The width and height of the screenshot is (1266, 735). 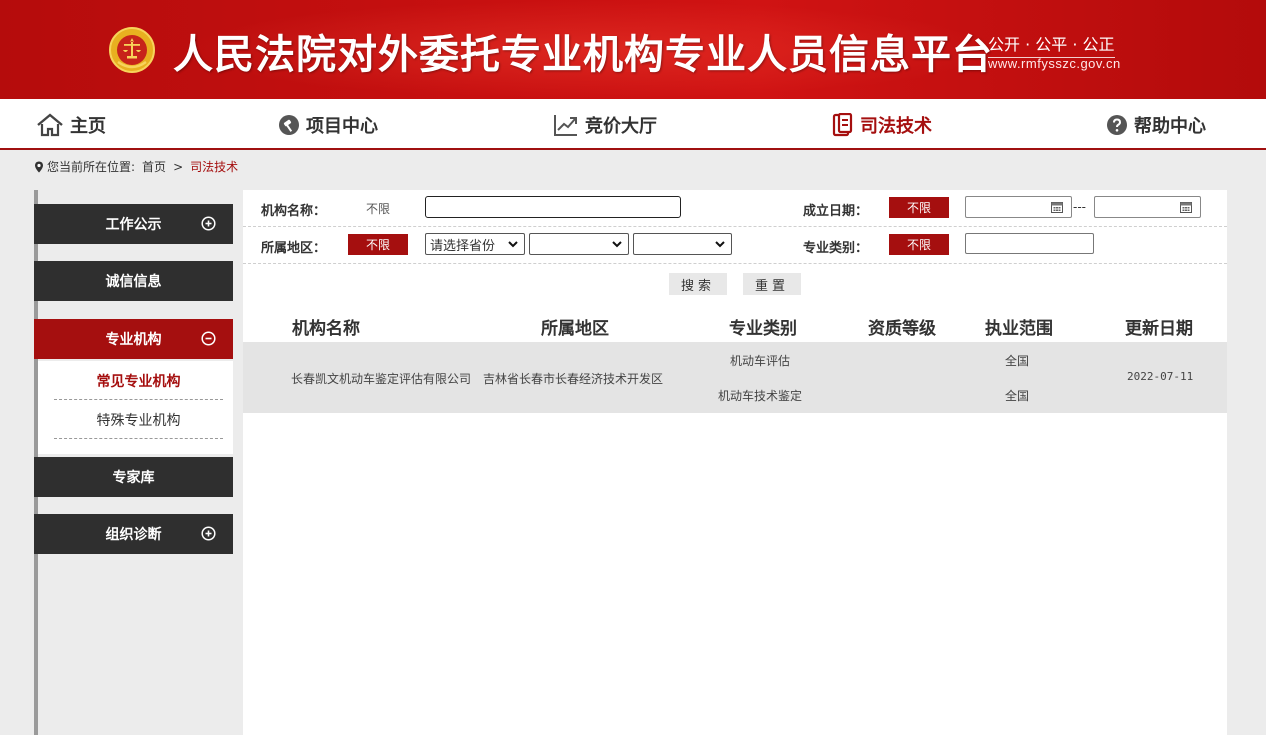 What do you see at coordinates (133, 339) in the screenshot?
I see `sidebar-item-professional-orgs: 专业机构` at bounding box center [133, 339].